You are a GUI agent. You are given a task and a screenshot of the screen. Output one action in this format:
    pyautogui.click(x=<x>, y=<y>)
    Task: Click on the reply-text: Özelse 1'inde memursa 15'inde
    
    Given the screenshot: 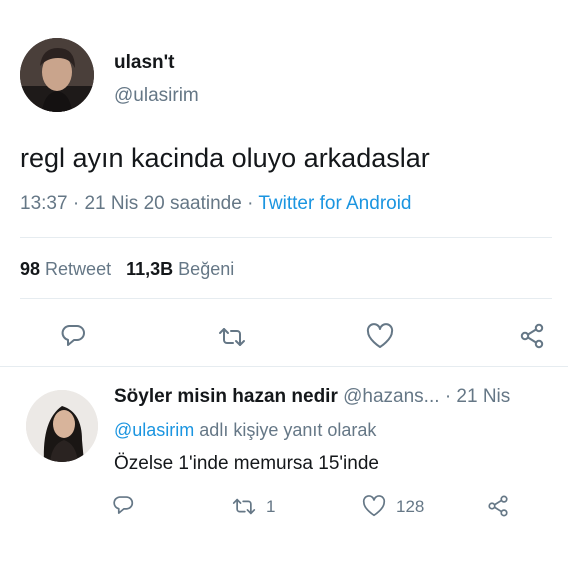 What is the action you would take?
    pyautogui.click(x=246, y=463)
    